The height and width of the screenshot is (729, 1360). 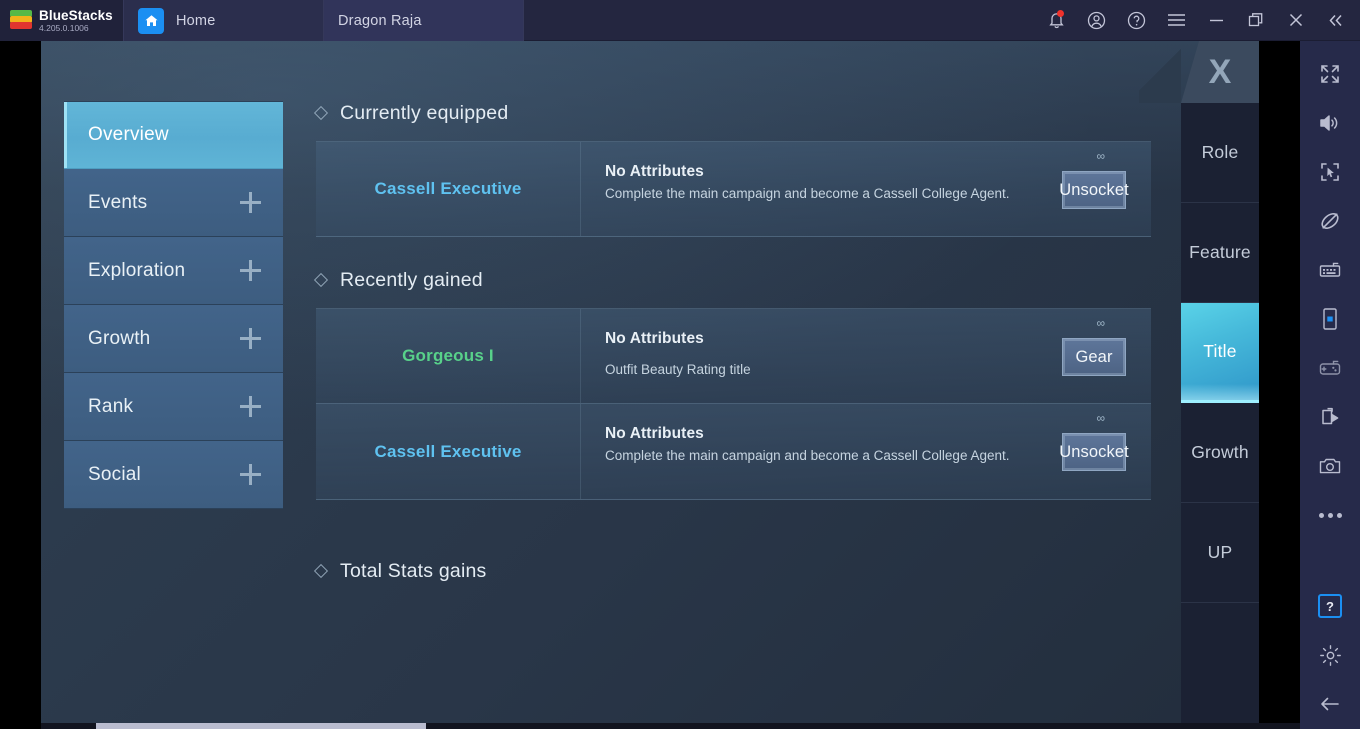 I want to click on close-panel-button: X, so click(x=1220, y=72).